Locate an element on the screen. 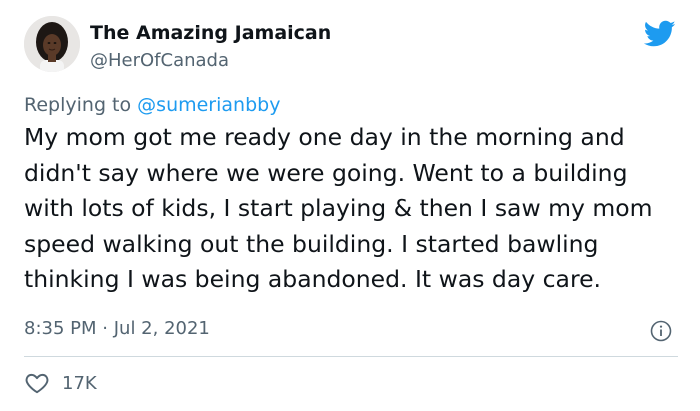 Image resolution: width=700 pixels, height=411 pixels. heart-icon is located at coordinates (37, 383).